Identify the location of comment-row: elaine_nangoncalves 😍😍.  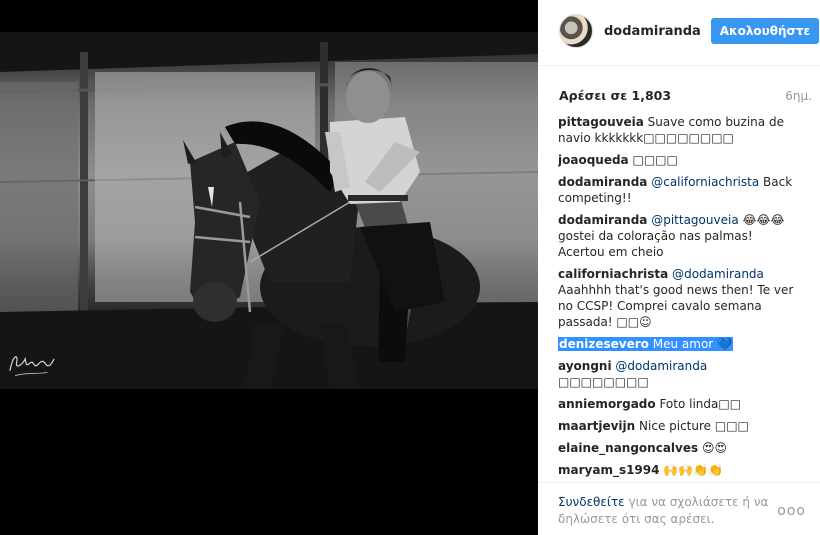
(679, 448).